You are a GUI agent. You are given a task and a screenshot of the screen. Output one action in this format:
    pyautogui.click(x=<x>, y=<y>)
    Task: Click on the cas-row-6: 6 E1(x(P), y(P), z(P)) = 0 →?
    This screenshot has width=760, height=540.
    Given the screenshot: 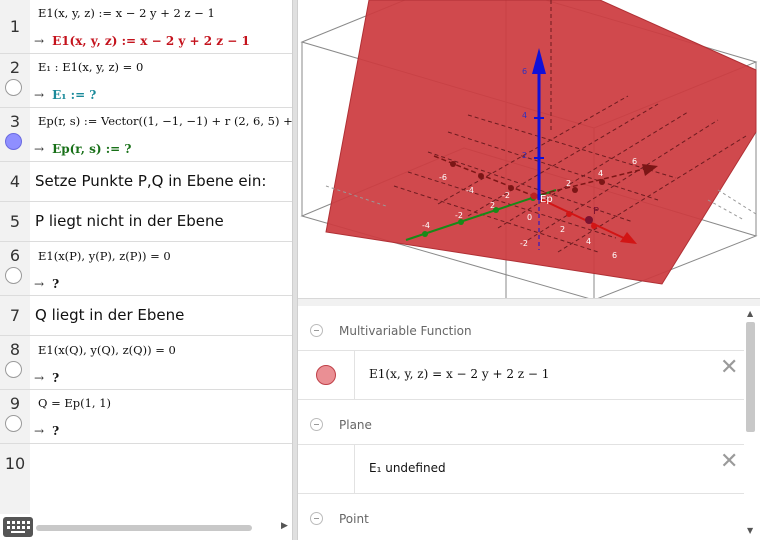 What is the action you would take?
    pyautogui.click(x=146, y=269)
    